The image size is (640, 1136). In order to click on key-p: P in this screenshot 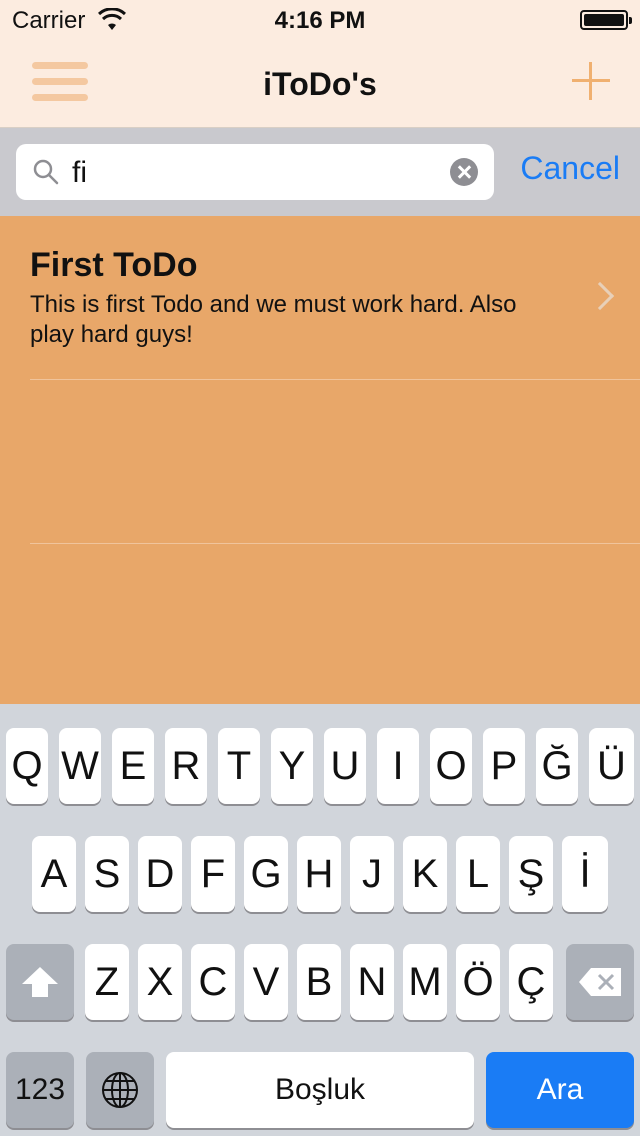, I will do `click(504, 766)`.